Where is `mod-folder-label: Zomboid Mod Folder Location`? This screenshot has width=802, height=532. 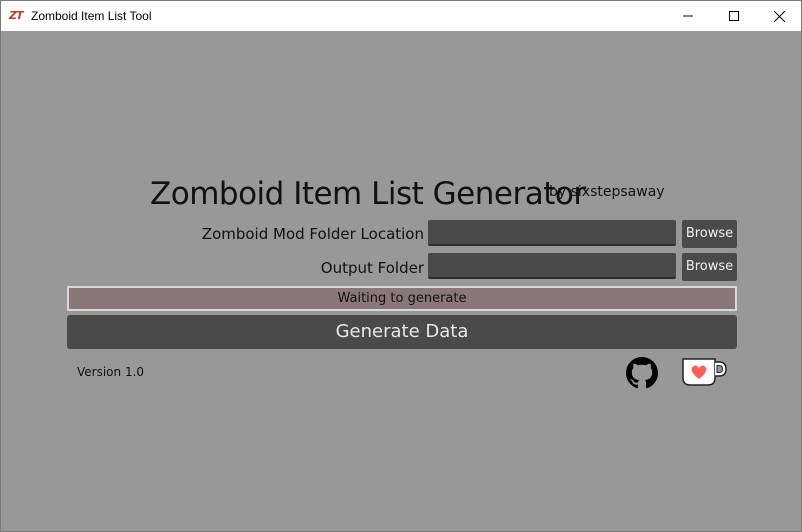 mod-folder-label: Zomboid Mod Folder Location is located at coordinates (312, 234).